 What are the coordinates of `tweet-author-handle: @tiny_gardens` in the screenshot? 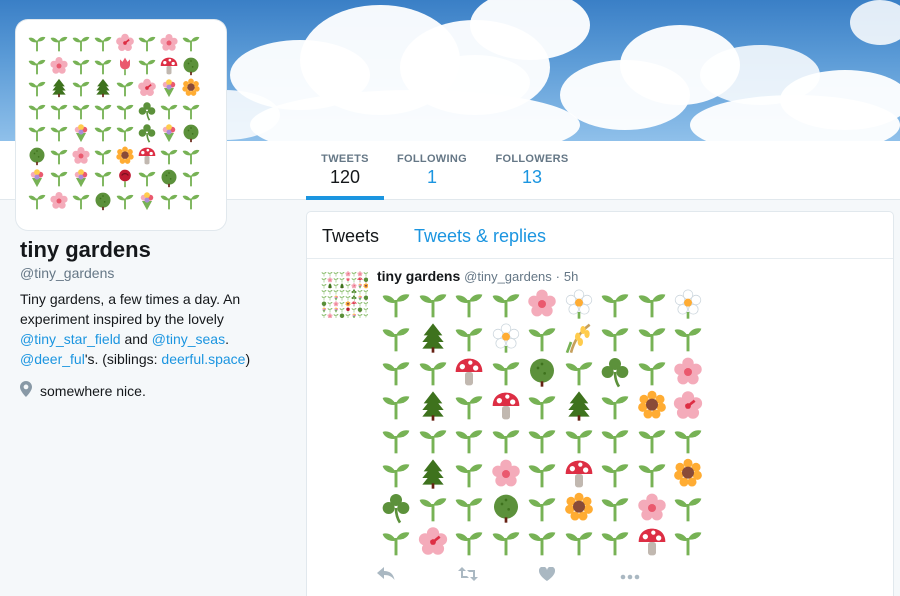 It's located at (508, 276).